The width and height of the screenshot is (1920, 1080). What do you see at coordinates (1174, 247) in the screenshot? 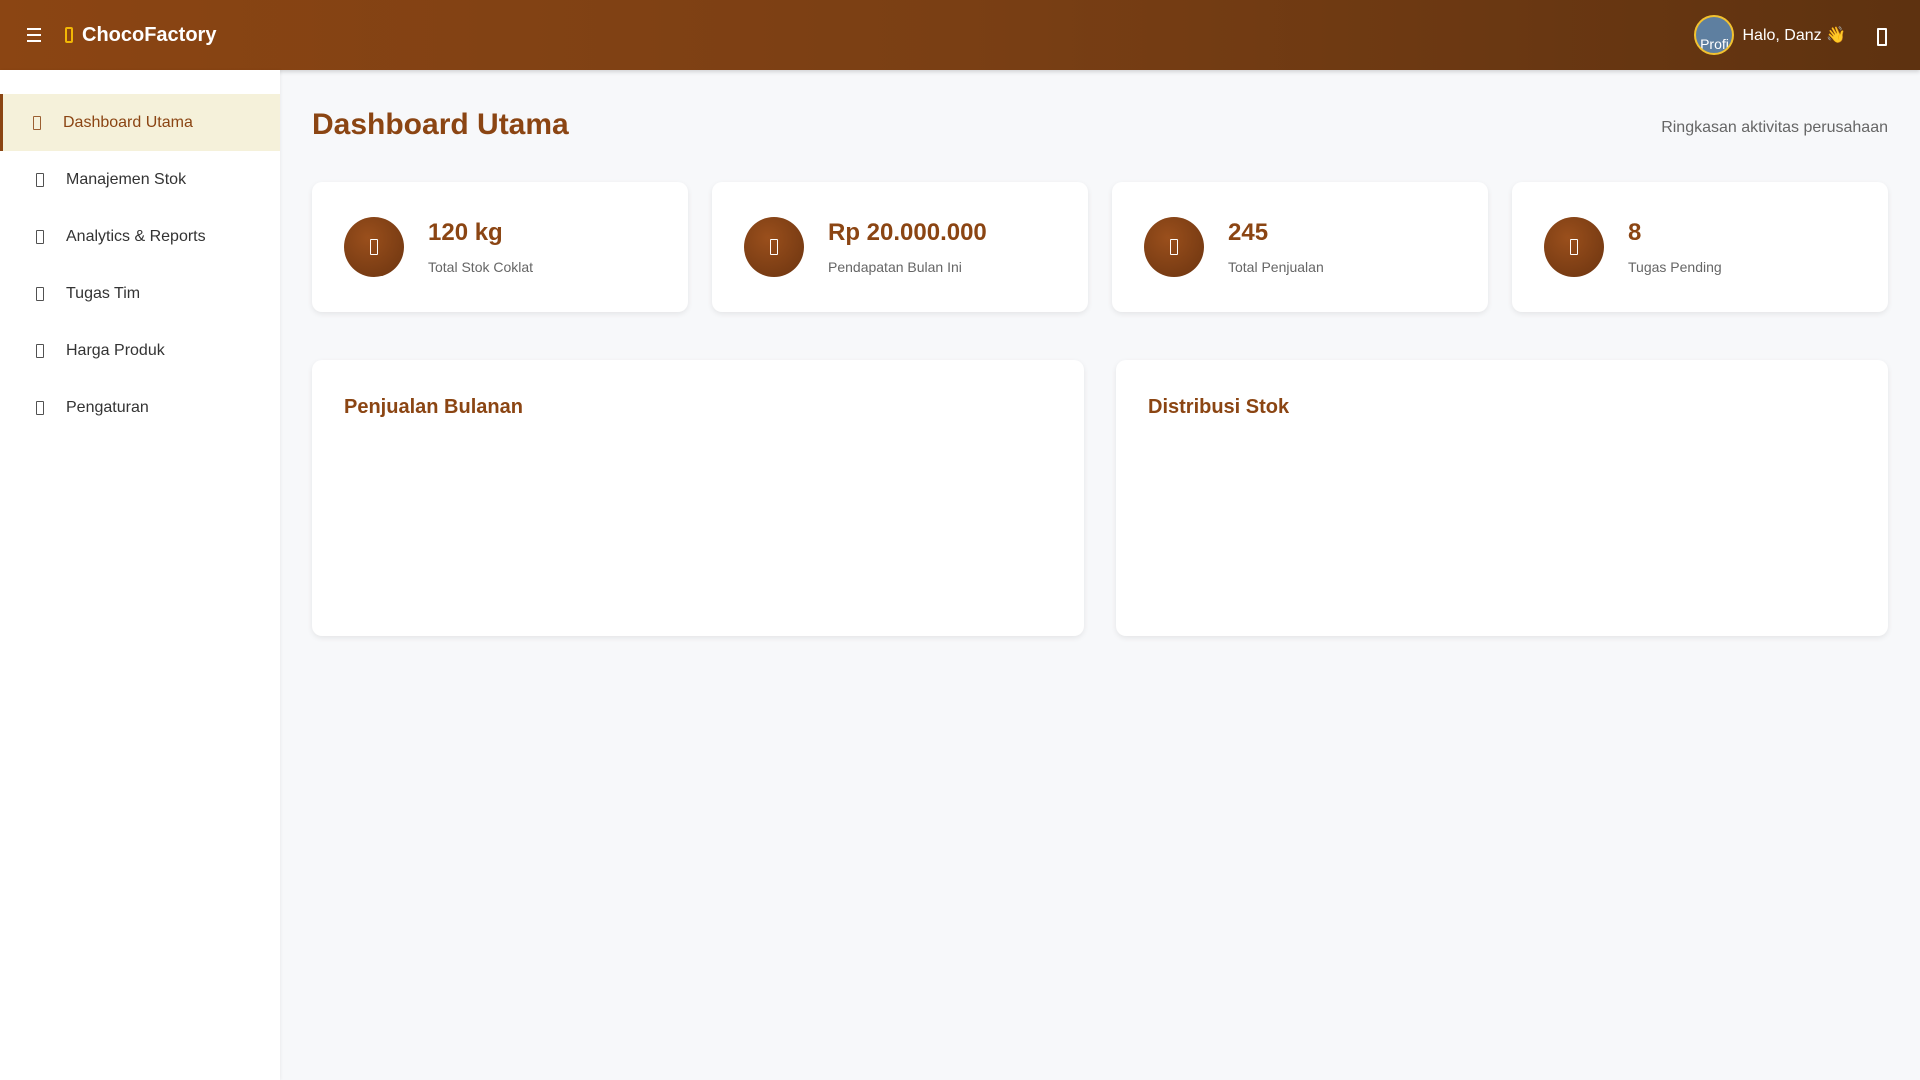
I see `cart-icon` at bounding box center [1174, 247].